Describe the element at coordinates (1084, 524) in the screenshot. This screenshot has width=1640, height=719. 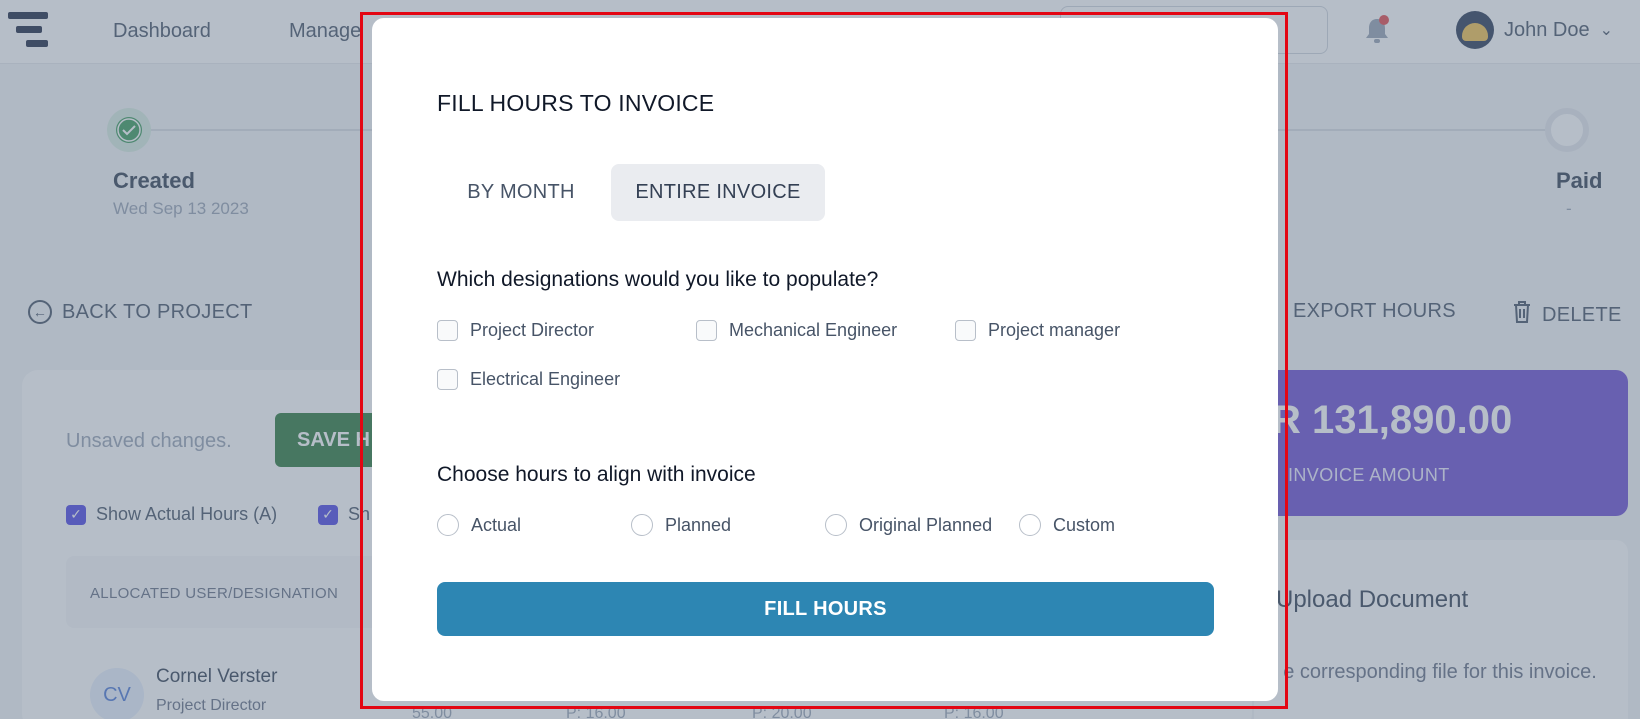
I see `hours-option-label: Custom` at that location.